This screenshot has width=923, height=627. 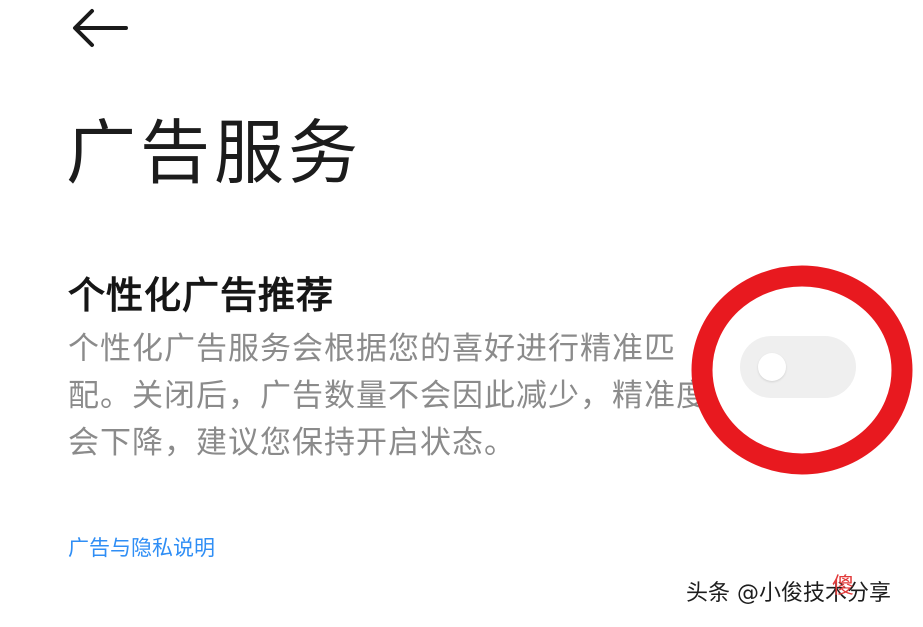 I want to click on arrow-left-icon, so click(x=100, y=29).